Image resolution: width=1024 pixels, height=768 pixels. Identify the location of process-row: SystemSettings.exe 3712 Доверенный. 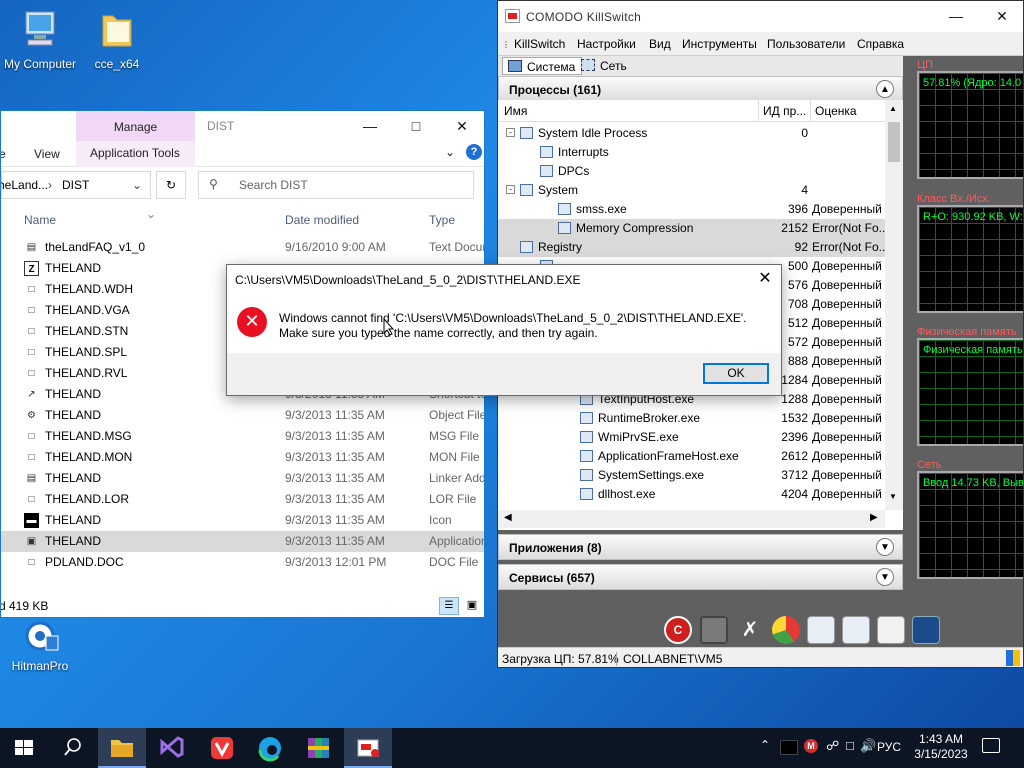
(691, 475).